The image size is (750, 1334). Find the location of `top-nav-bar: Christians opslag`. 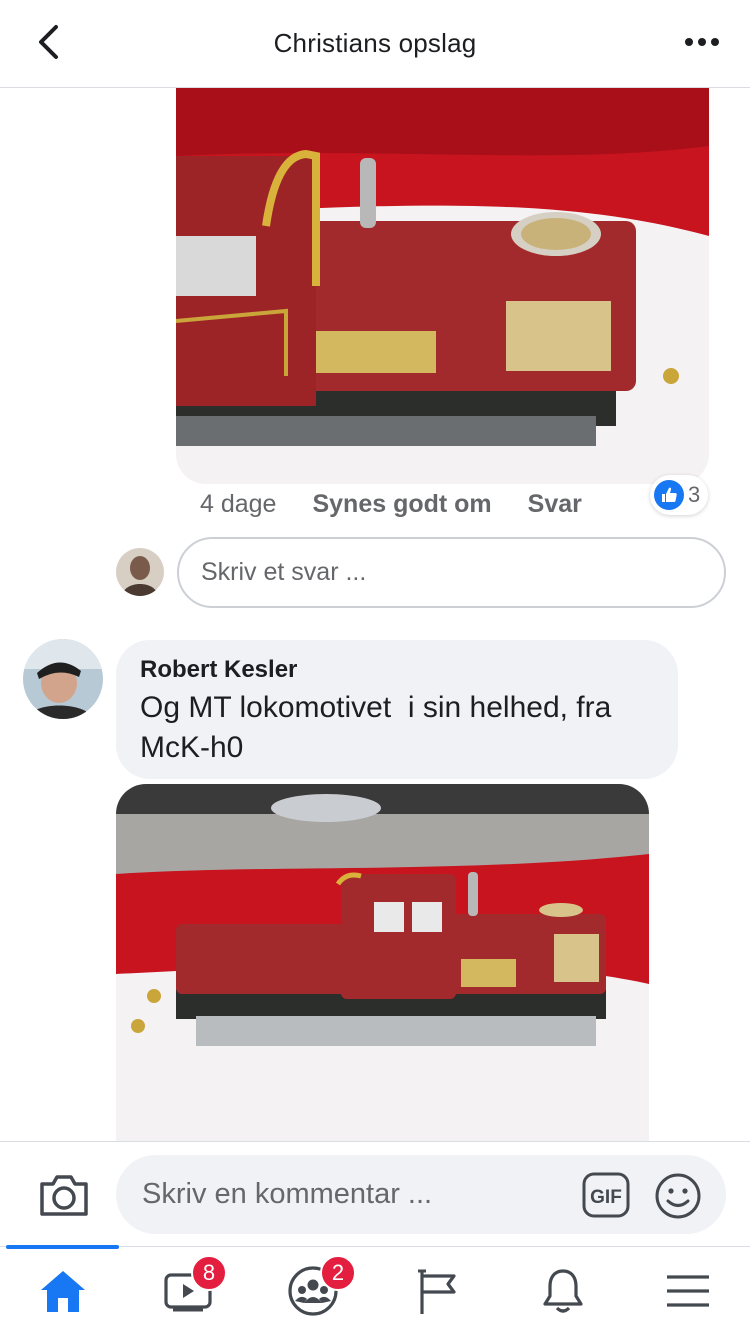

top-nav-bar: Christians opslag is located at coordinates (375, 44).